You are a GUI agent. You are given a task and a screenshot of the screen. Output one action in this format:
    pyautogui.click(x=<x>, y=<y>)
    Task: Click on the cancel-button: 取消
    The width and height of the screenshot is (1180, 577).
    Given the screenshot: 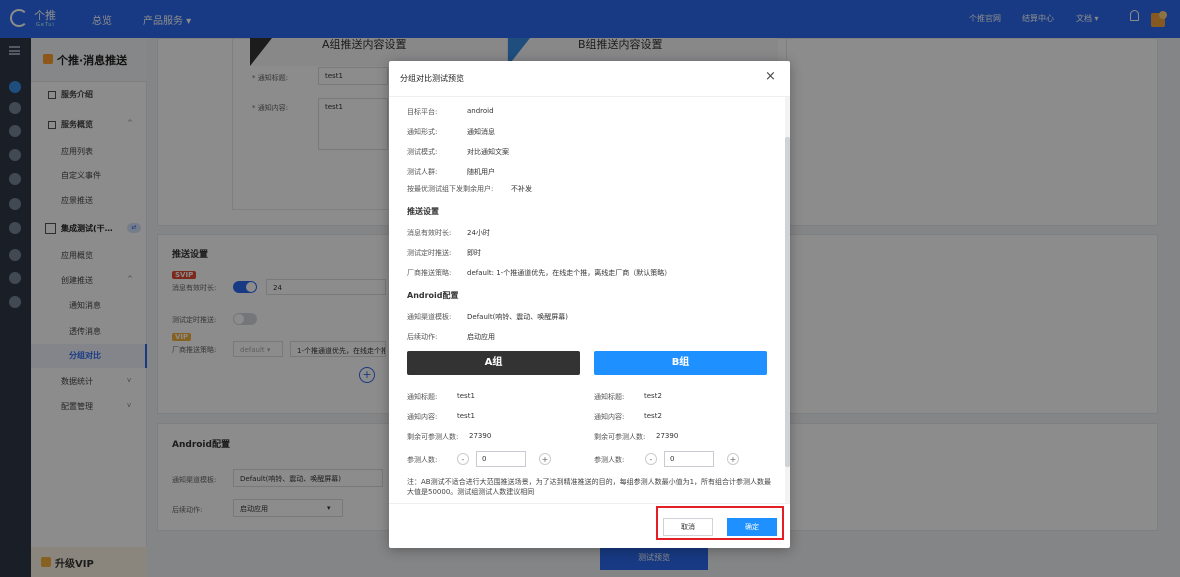 What is the action you would take?
    pyautogui.click(x=688, y=527)
    